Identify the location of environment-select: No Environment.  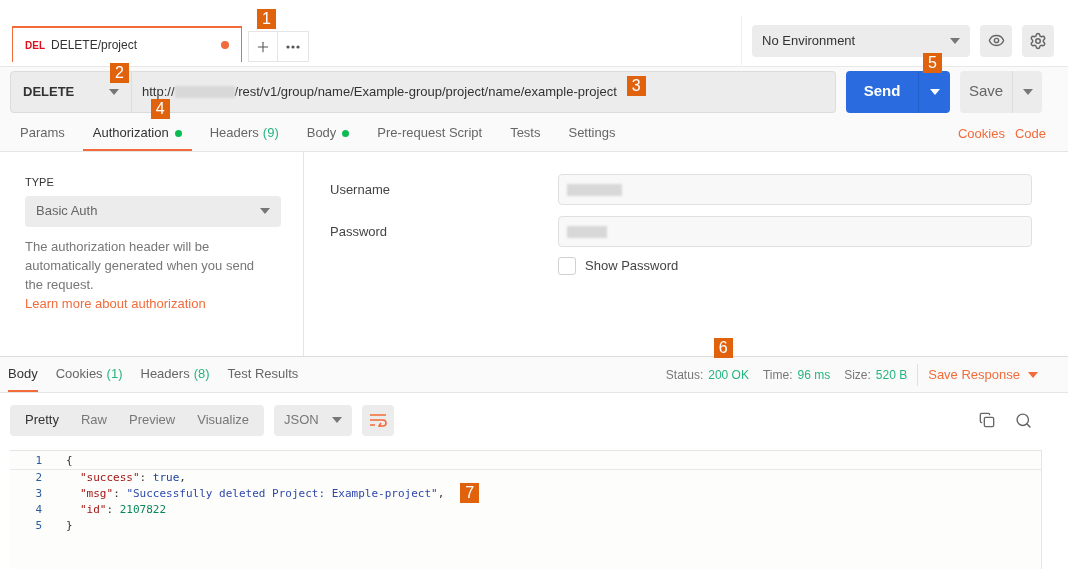
(861, 40).